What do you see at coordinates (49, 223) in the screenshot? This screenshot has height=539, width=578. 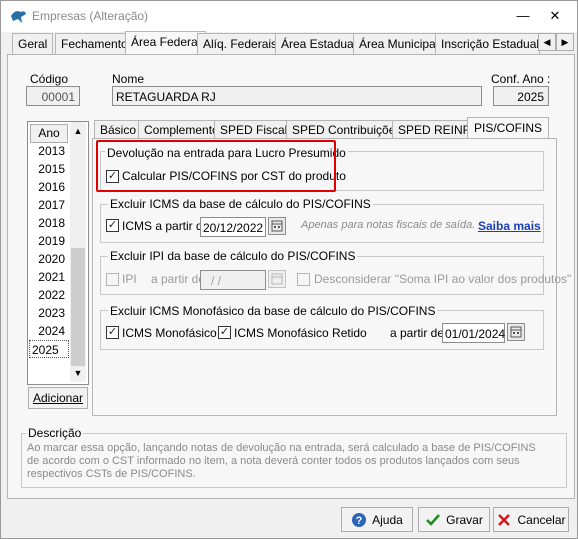 I see `list-item: 2018` at bounding box center [49, 223].